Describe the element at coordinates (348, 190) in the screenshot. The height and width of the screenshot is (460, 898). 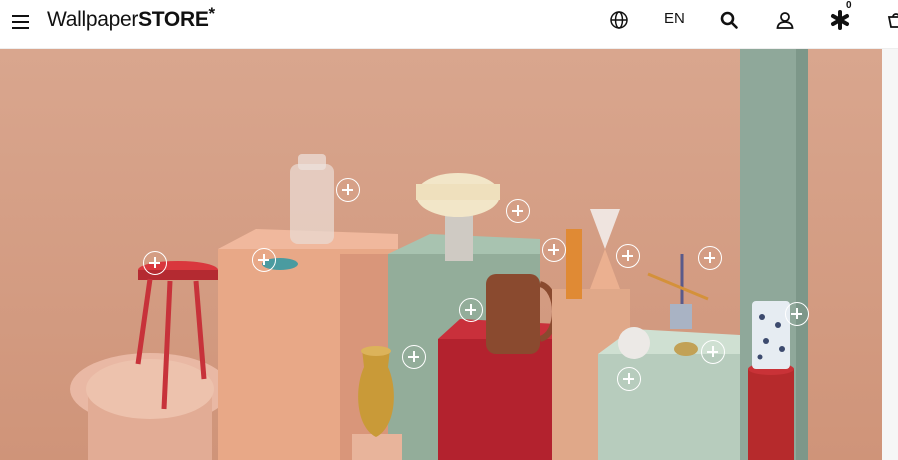
I see `hotspot-glass-vase` at that location.